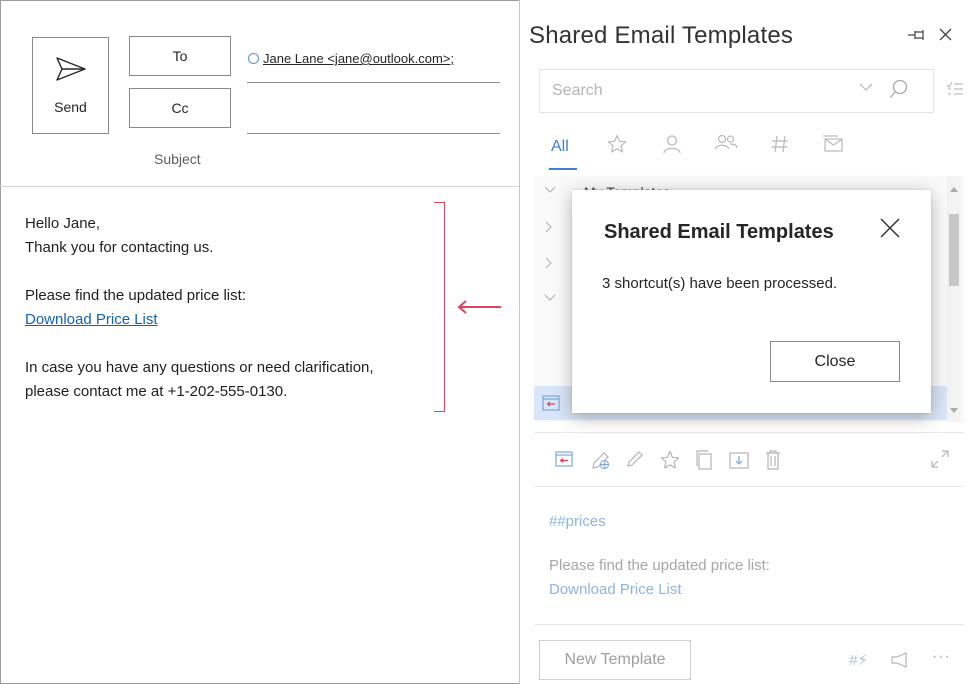 This screenshot has height=684, width=980. I want to click on body-line: please contact me at +1-202-555-0130., so click(156, 391).